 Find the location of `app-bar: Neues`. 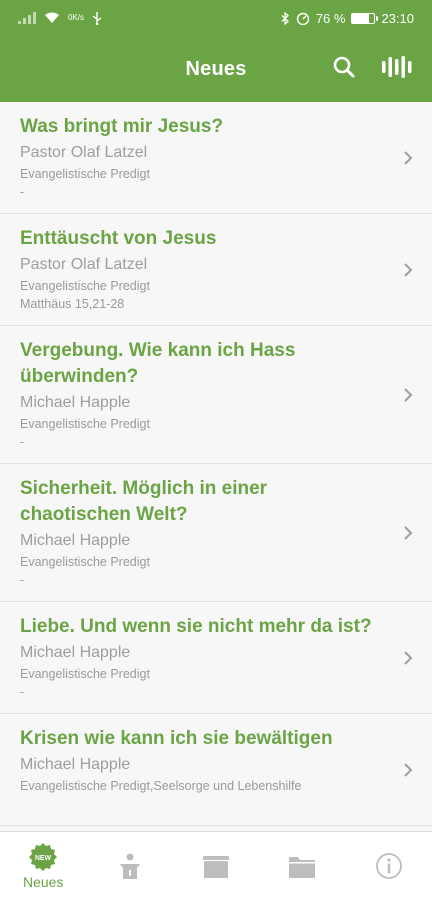

app-bar: Neues is located at coordinates (216, 69).